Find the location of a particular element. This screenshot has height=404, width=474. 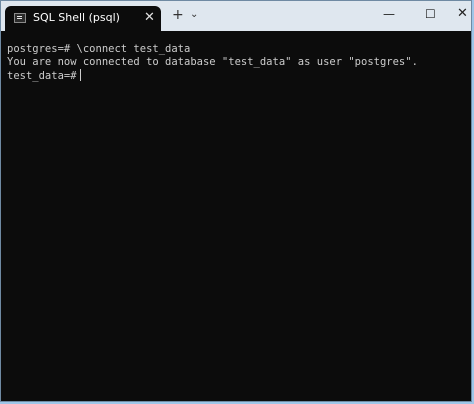

new-tab-button: + is located at coordinates (178, 15).